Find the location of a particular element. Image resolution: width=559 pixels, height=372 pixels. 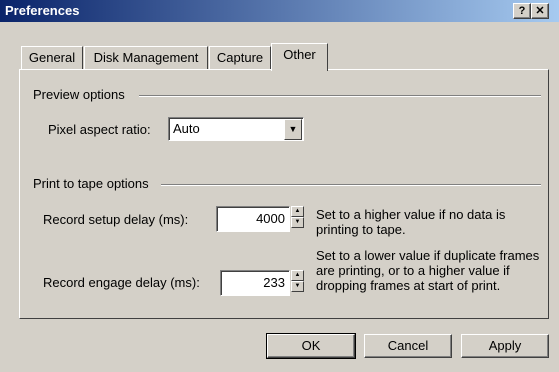

pixel-aspect-ratio-select: Auto ▼ is located at coordinates (236, 129).